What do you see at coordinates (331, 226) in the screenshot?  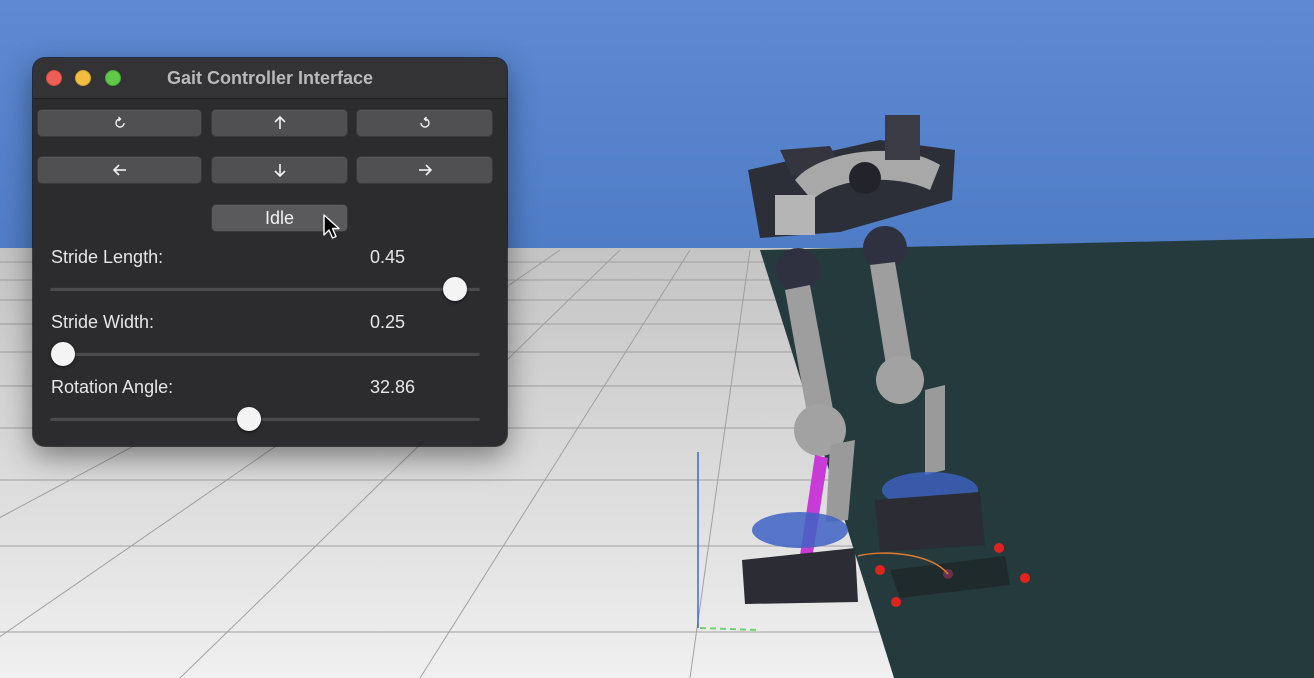 I see `mouse-pointer-icon` at bounding box center [331, 226].